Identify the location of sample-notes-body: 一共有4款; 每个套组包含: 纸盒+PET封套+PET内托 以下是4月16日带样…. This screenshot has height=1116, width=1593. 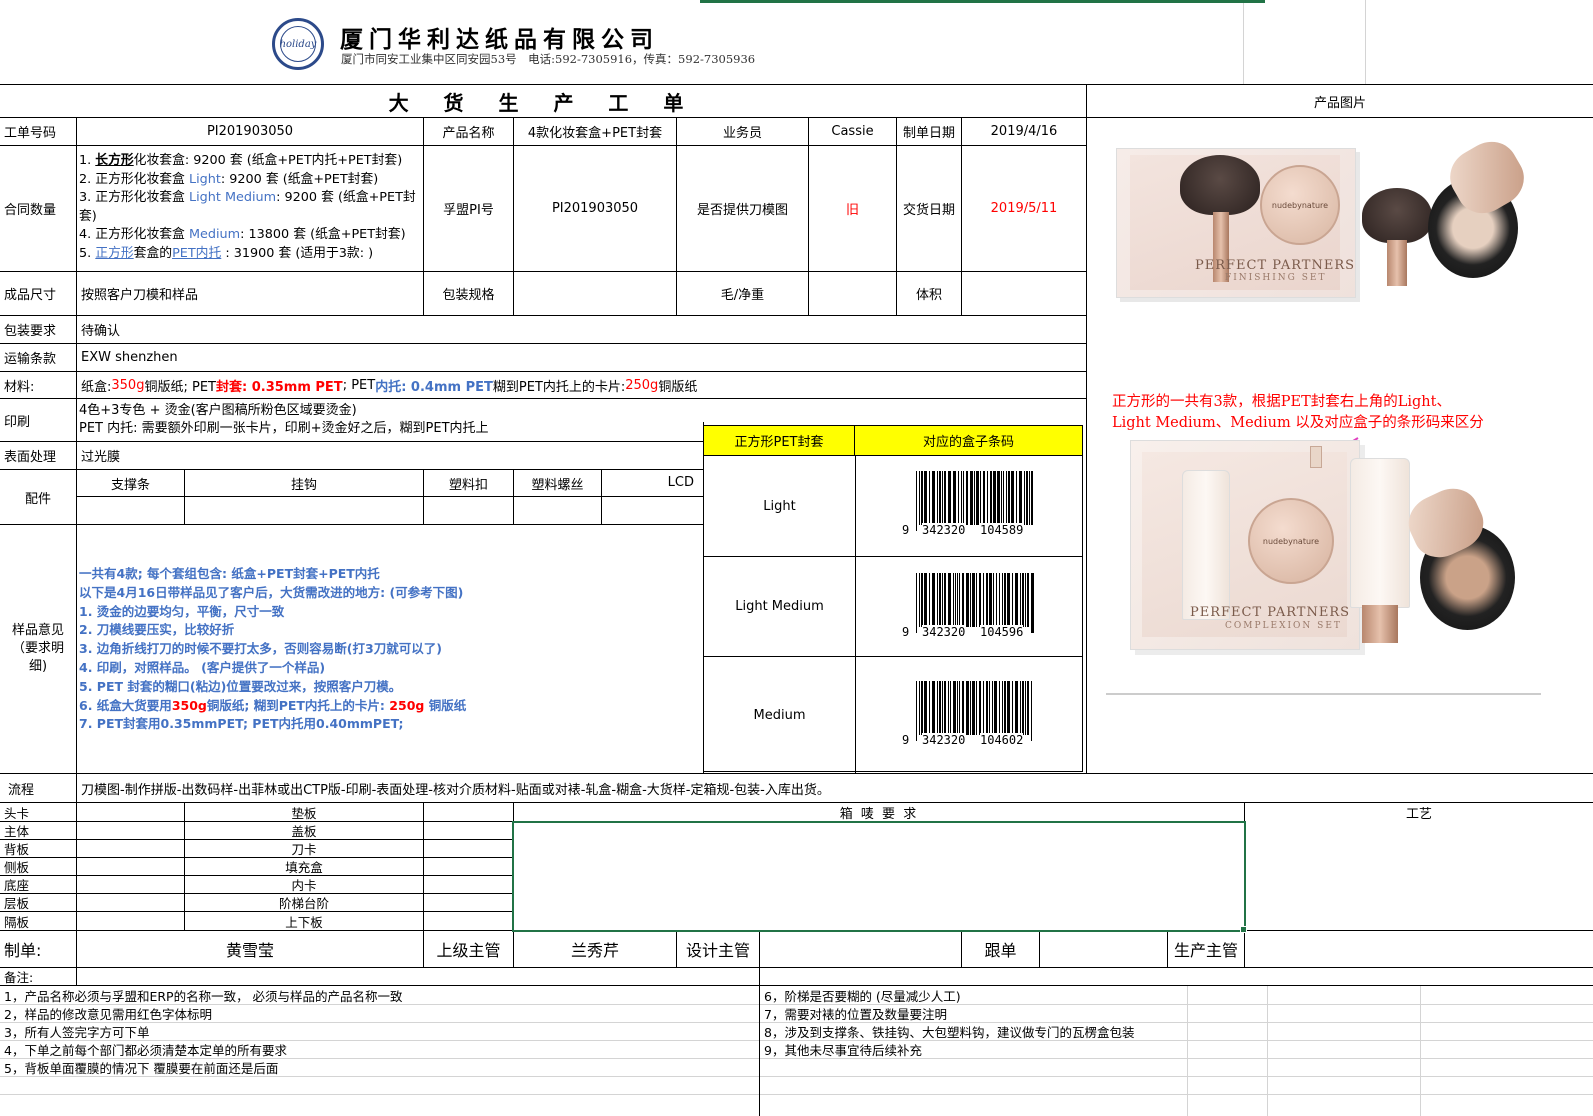
(389, 649).